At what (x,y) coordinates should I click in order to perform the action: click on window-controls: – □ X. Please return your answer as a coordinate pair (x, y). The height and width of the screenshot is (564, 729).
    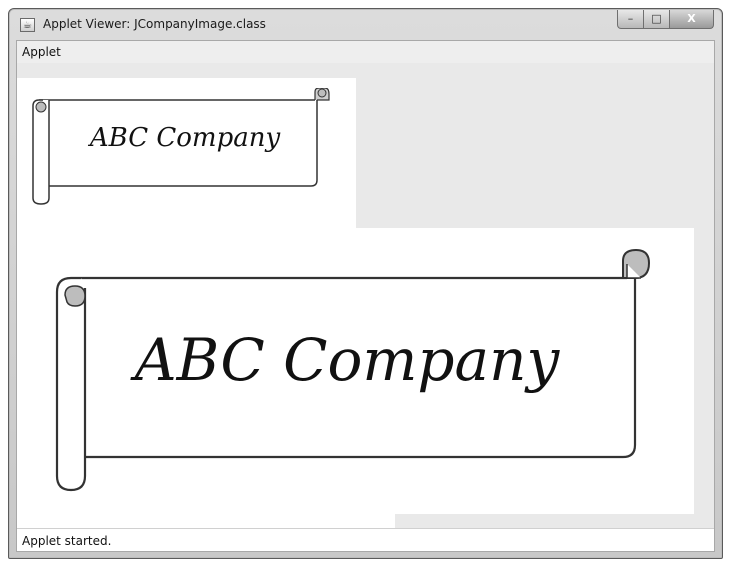
    Looking at the image, I should click on (665, 20).